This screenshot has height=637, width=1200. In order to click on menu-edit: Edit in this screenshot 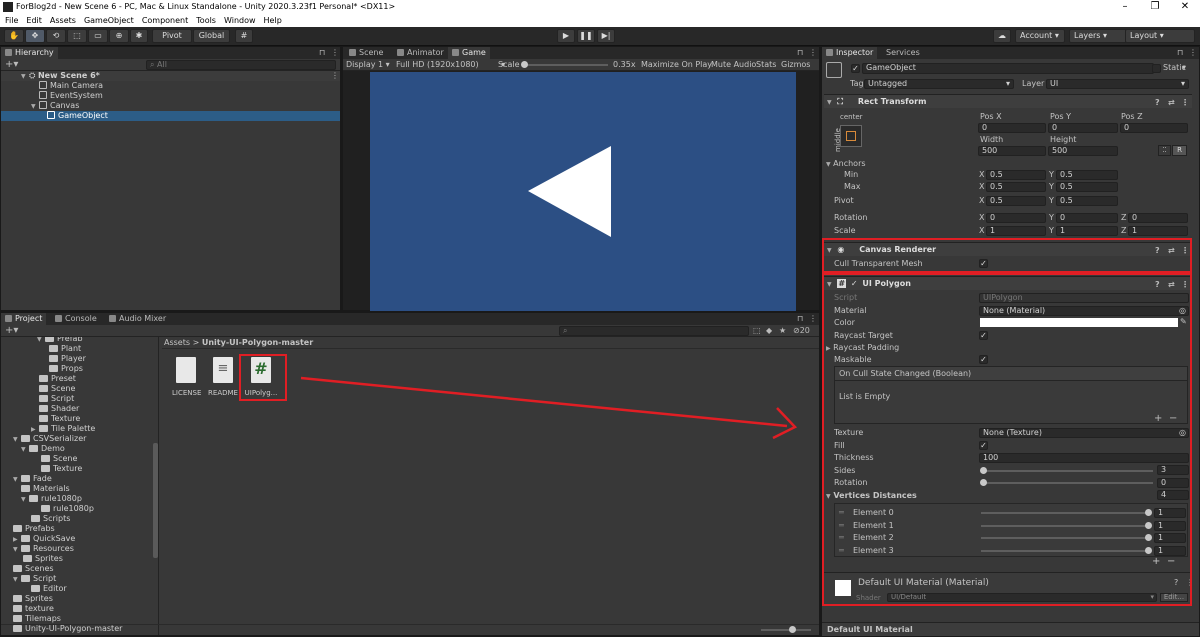, I will do `click(34, 20)`.